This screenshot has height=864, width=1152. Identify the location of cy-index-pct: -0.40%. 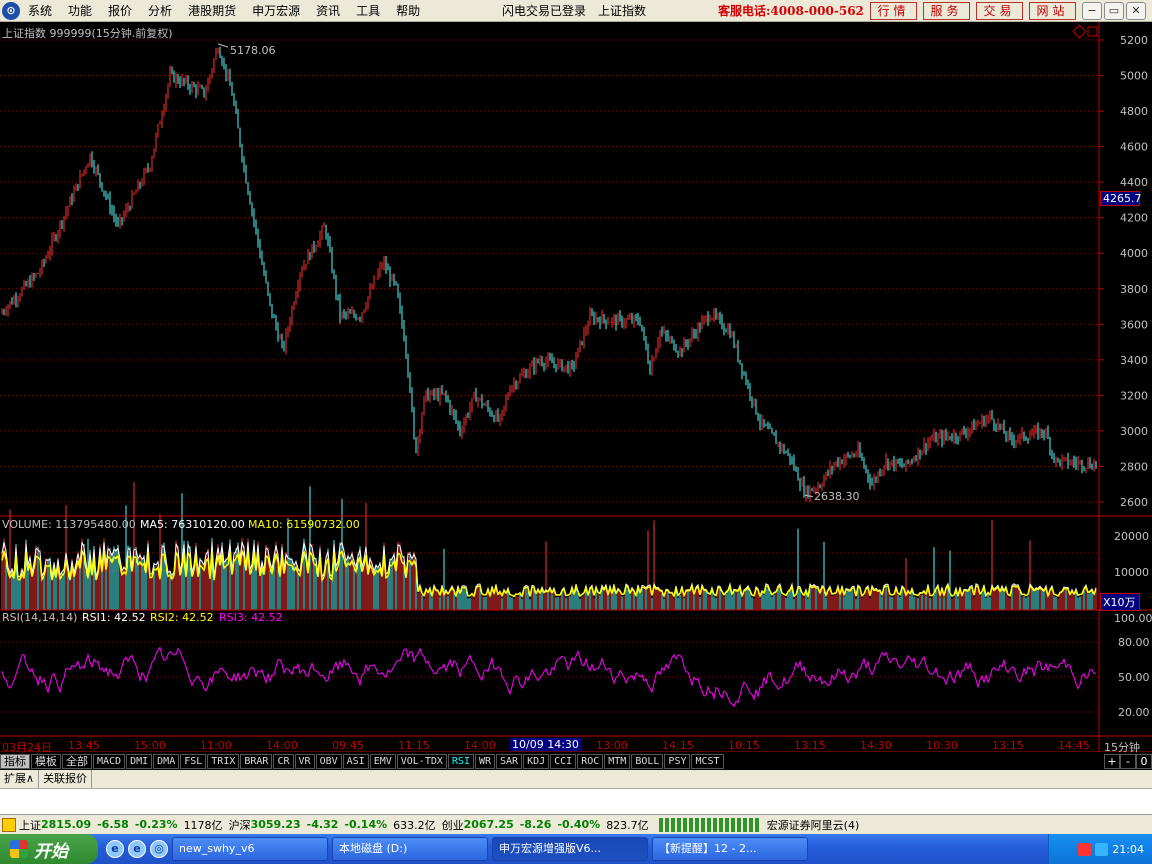
(579, 824).